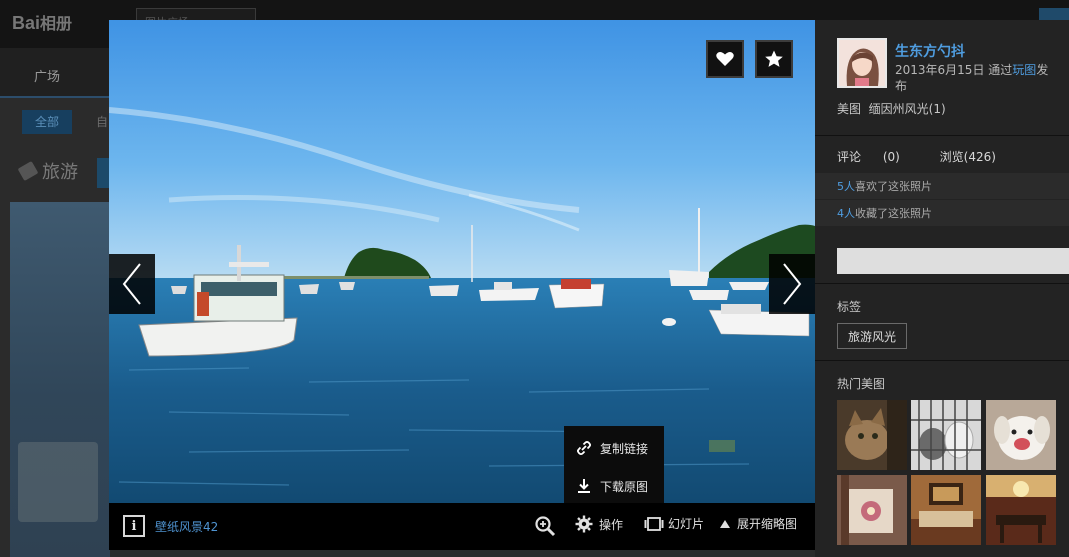  Describe the element at coordinates (725, 523) in the screenshot. I see `triangle-up-icon` at that location.